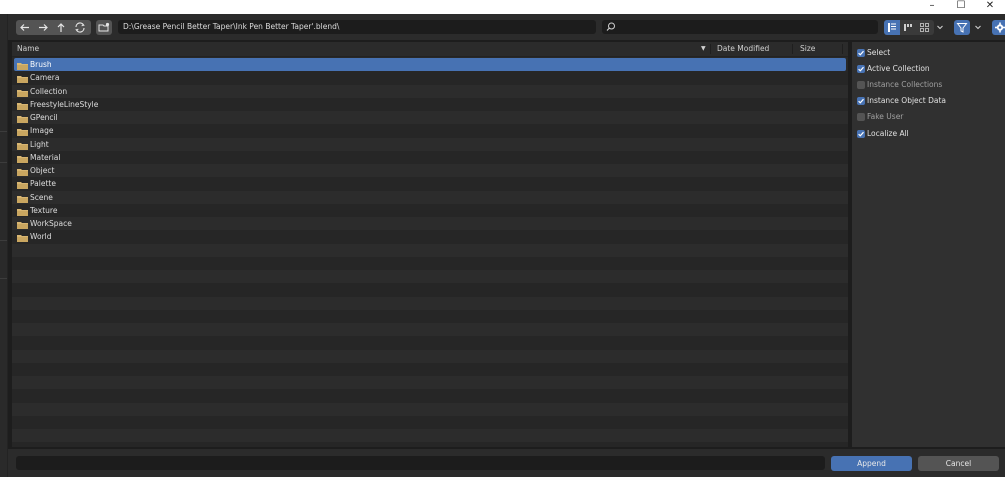  I want to click on close-window-button: ✕, so click(990, 7).